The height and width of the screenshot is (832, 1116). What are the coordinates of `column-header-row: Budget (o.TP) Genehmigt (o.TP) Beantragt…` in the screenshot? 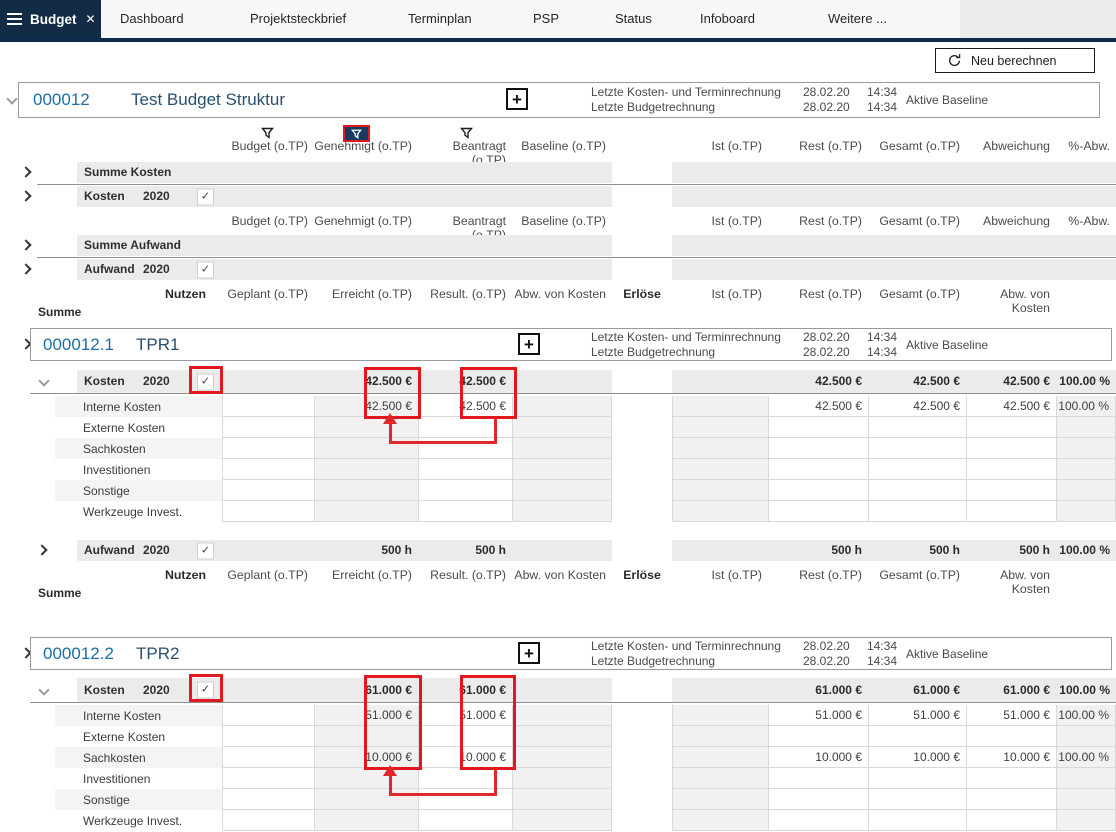 It's located at (558, 228).